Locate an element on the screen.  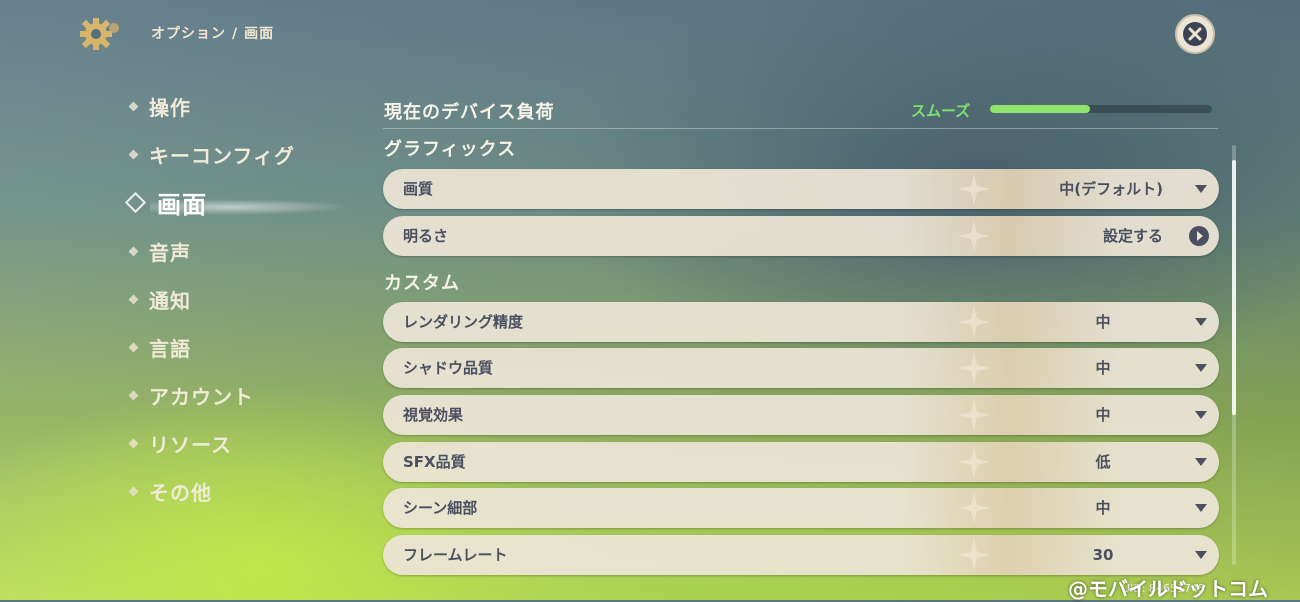
breadcrumb-section: オプション is located at coordinates (188, 34).